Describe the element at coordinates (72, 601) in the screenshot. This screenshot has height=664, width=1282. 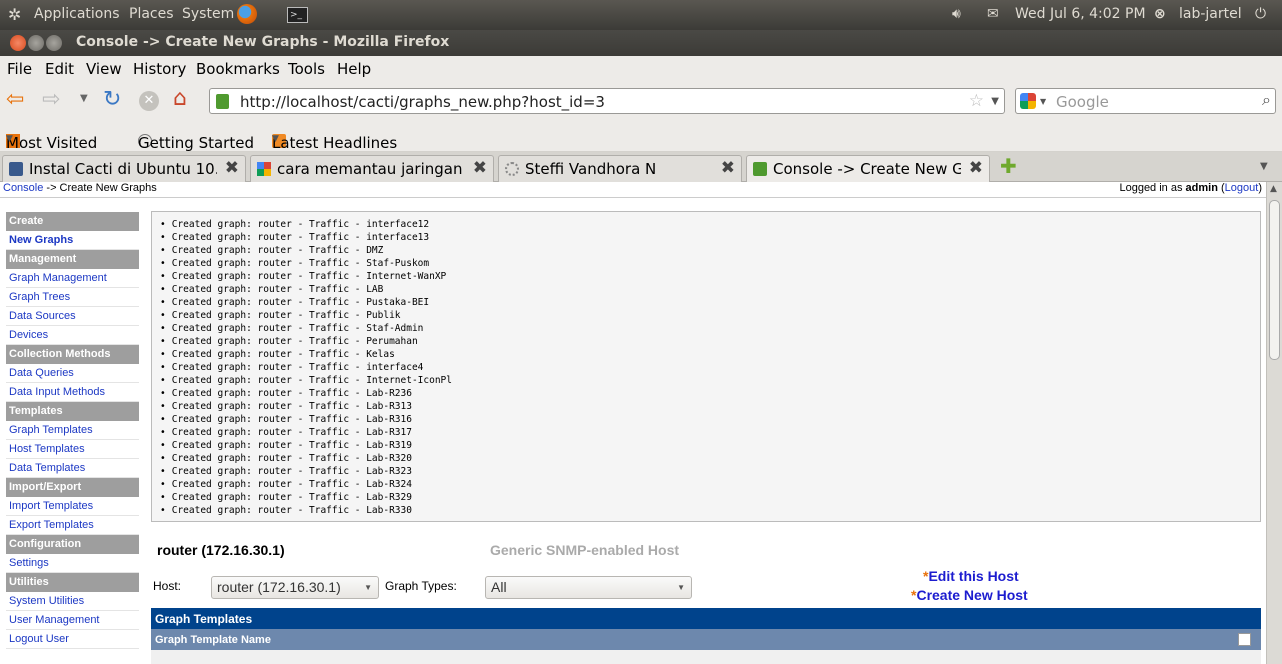
I see `sidebar-link: System Utilities` at that location.